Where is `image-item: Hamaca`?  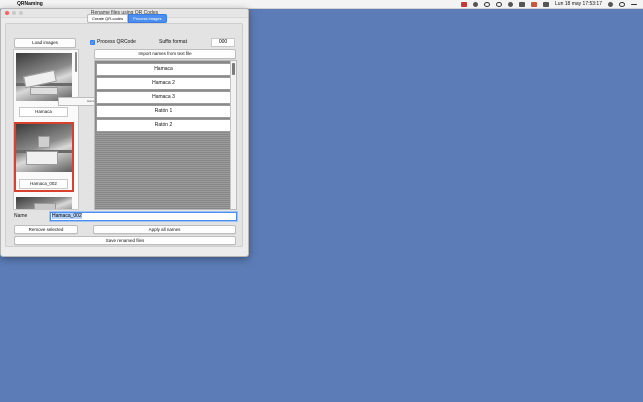
image-item: Hamaca is located at coordinates (44, 86).